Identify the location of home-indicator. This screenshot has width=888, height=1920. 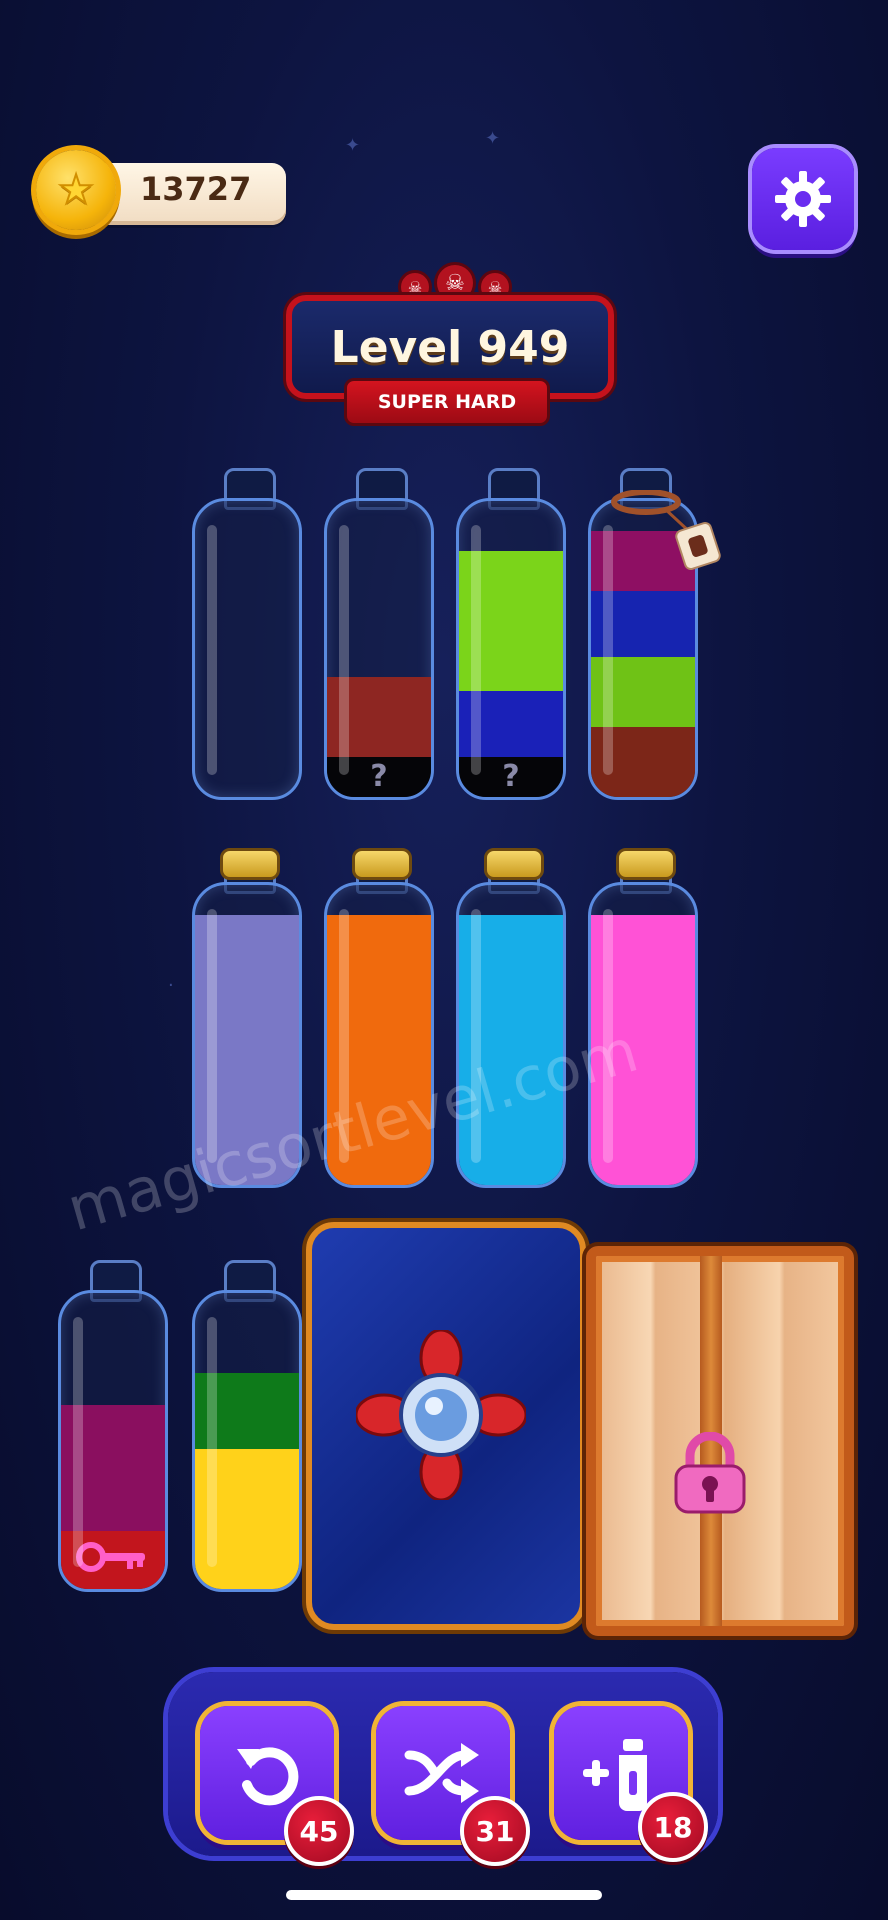
(444, 1895).